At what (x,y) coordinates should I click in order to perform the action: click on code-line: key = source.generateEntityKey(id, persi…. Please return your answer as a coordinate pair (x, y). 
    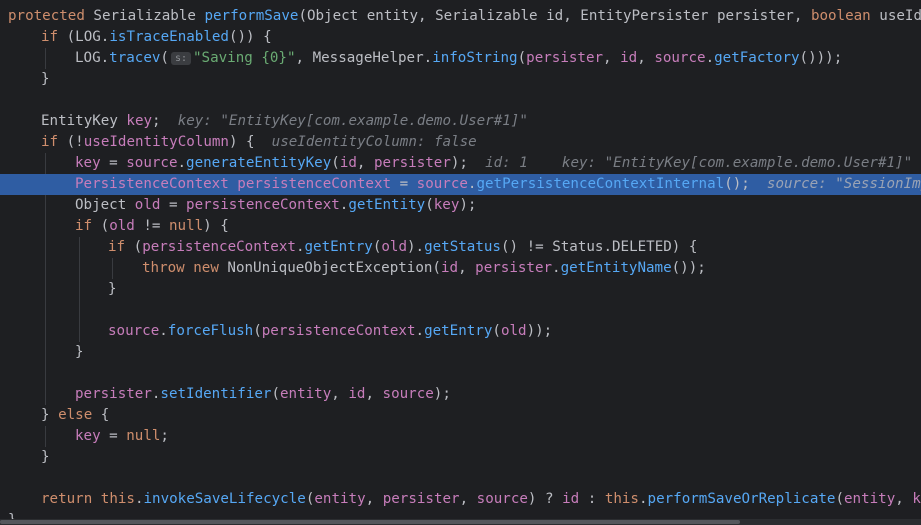
    Looking at the image, I should click on (460, 163).